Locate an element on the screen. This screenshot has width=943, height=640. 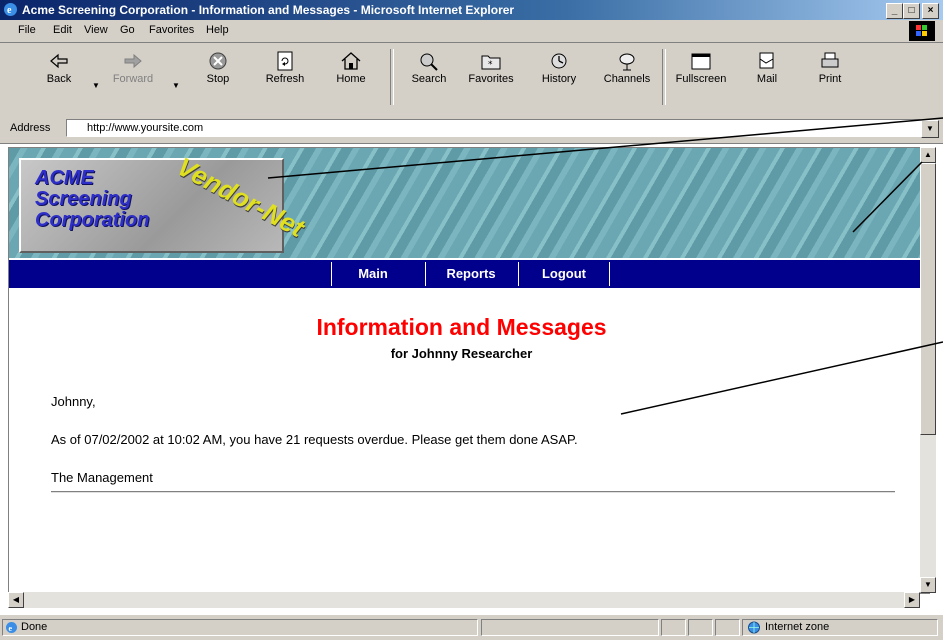
stop-label: Stop is located at coordinates (218, 79).